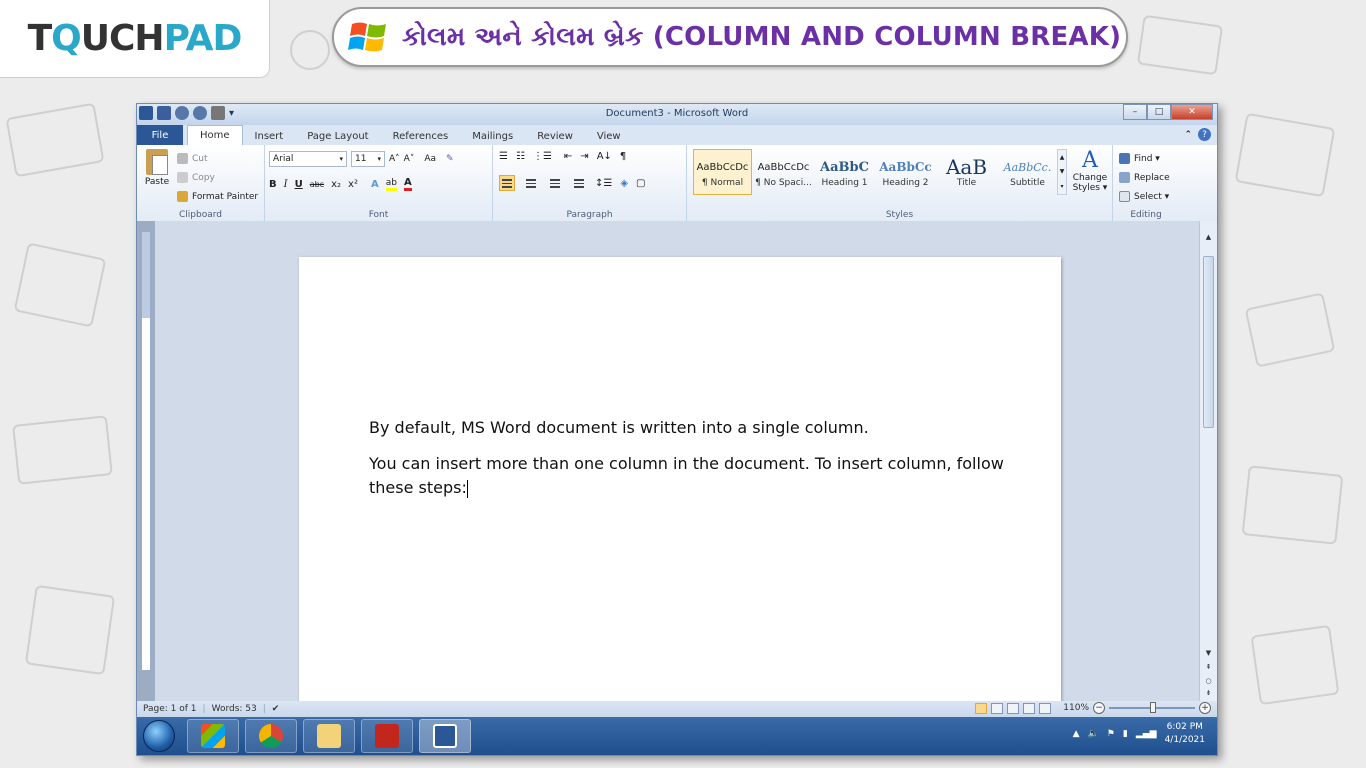  I want to click on copy-button: Copy, so click(217, 177).